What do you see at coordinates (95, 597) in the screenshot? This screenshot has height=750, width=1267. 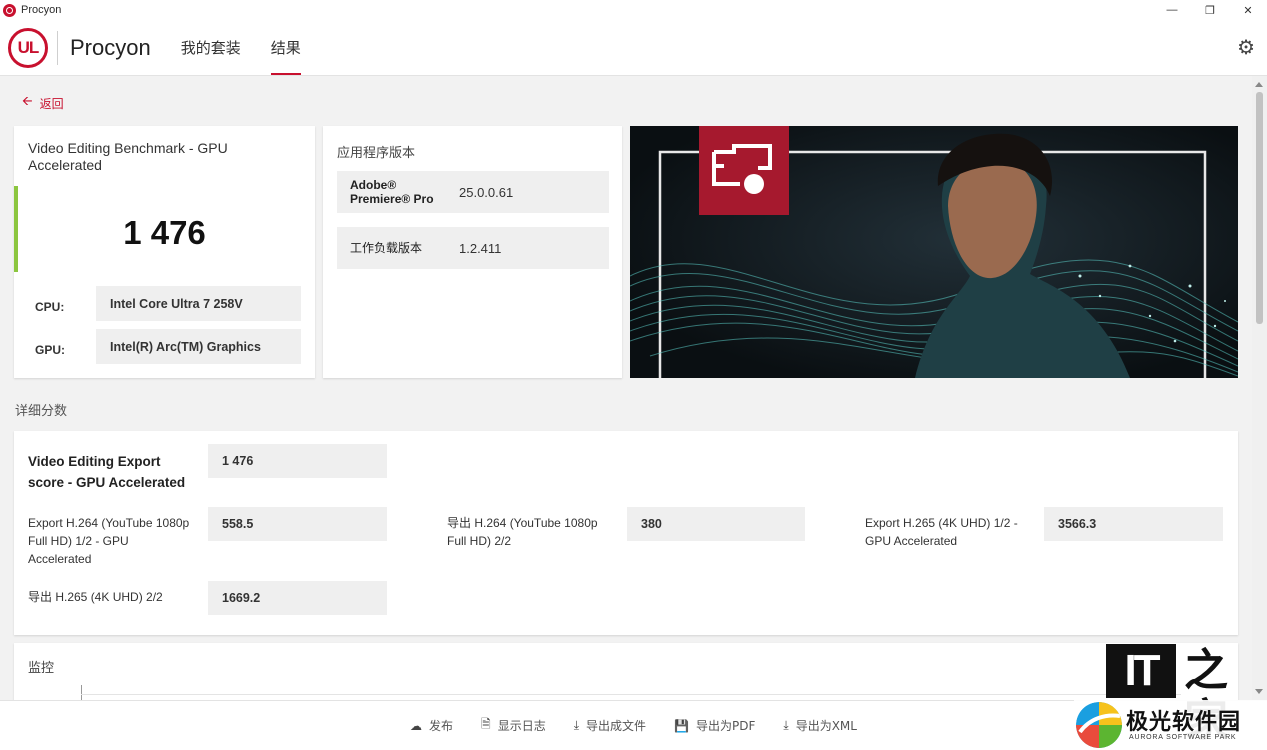 I see `subscore-label: 导出 H.265 (4K UHD) 2/2` at bounding box center [95, 597].